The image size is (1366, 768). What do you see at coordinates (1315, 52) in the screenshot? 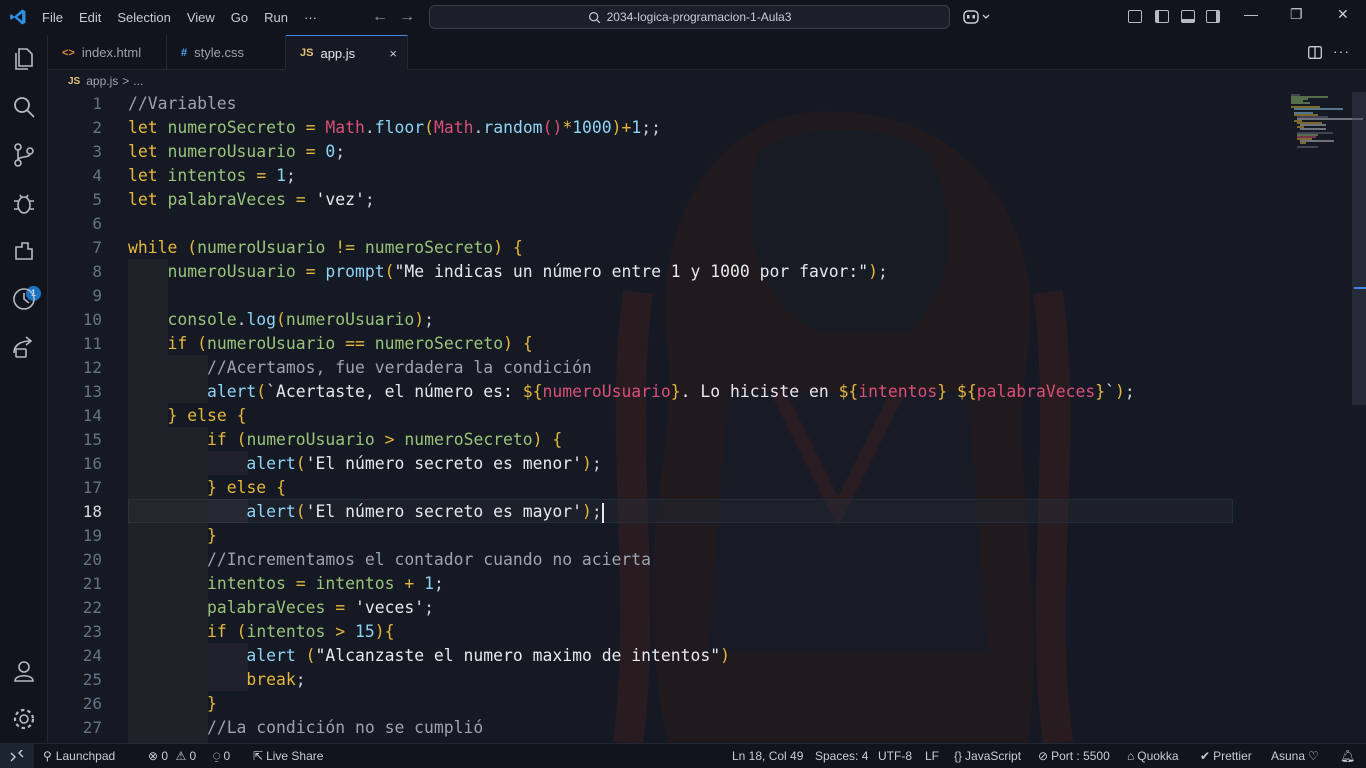
I see `split-editor-icon` at bounding box center [1315, 52].